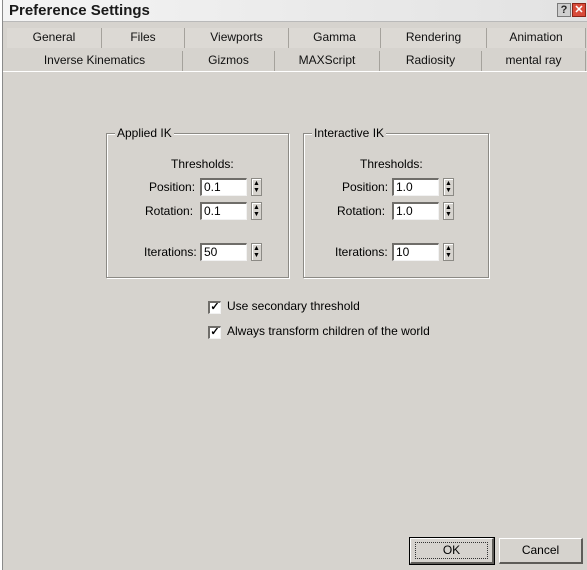  I want to click on interactive-position-input: 1.0, so click(415, 187).